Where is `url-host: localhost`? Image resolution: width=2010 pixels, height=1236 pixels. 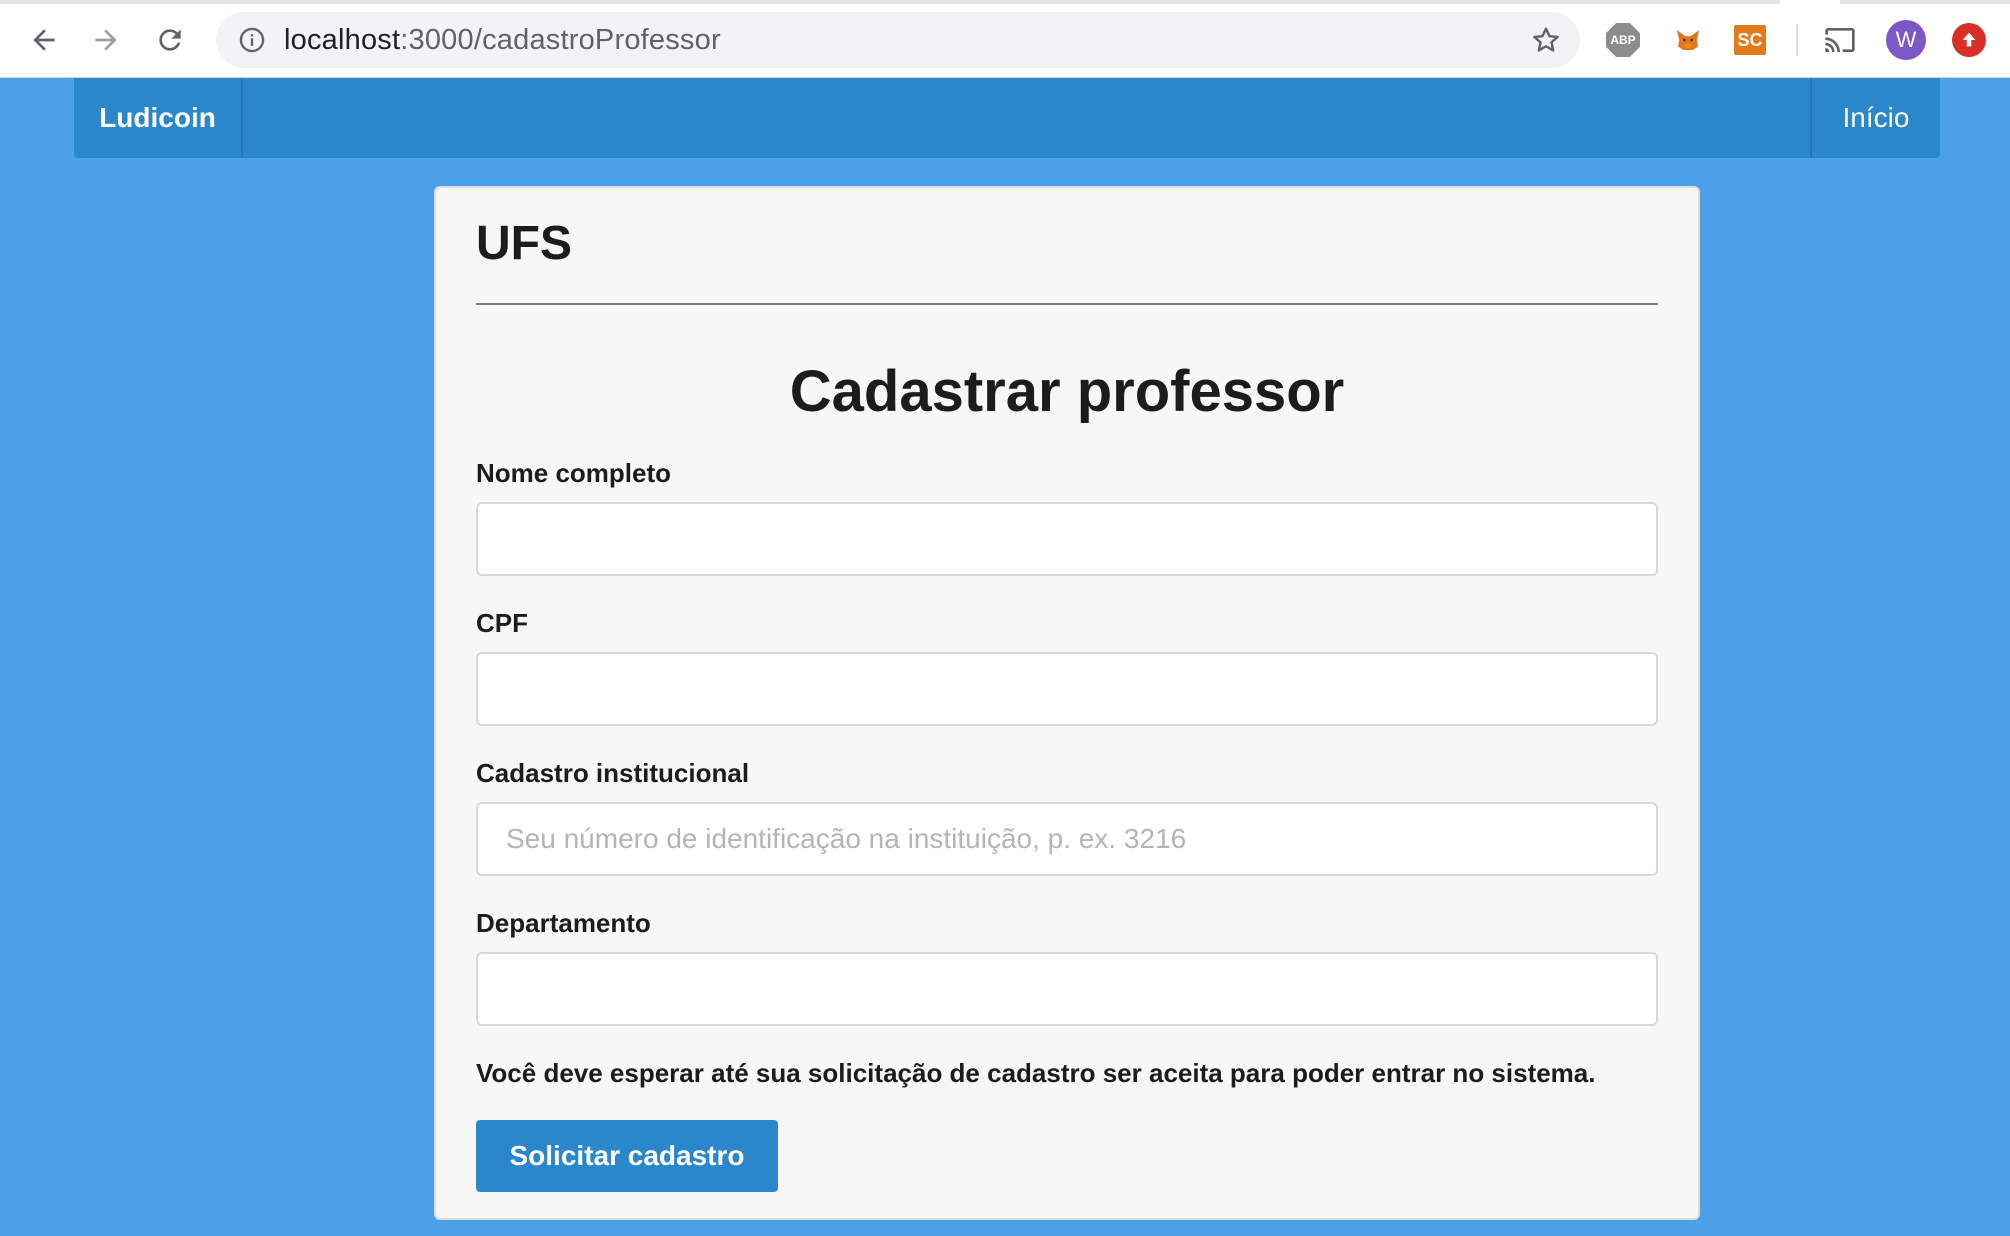 url-host: localhost is located at coordinates (342, 40).